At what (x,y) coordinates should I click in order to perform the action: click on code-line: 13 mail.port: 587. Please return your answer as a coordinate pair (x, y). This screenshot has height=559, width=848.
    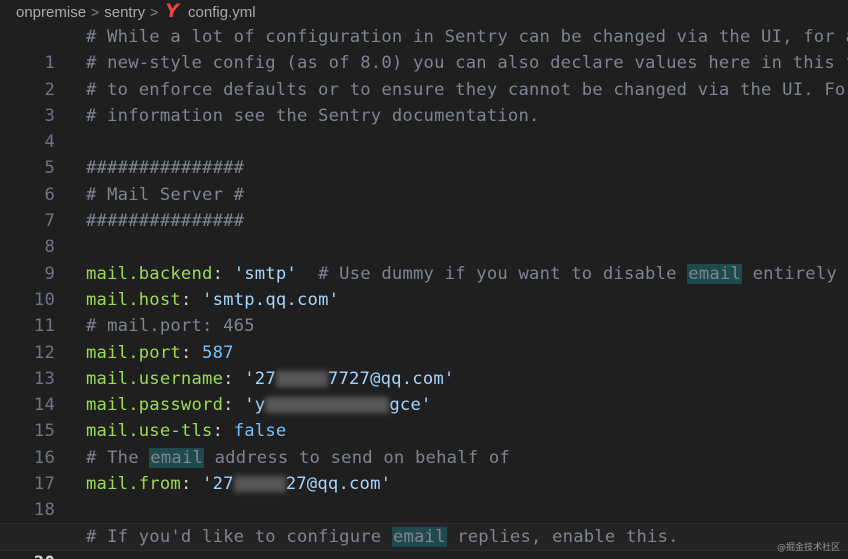
    Looking at the image, I should click on (424, 364).